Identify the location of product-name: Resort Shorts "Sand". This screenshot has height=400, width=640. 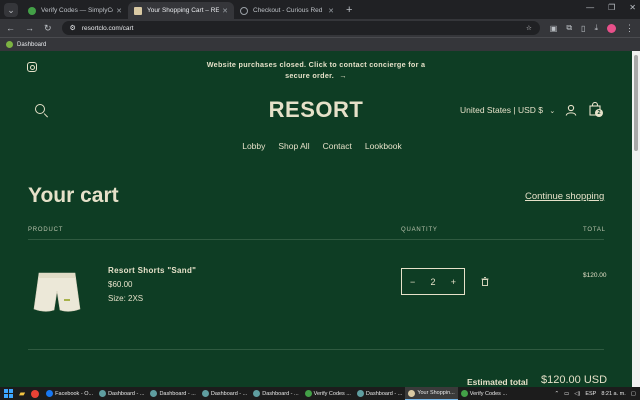
(152, 270).